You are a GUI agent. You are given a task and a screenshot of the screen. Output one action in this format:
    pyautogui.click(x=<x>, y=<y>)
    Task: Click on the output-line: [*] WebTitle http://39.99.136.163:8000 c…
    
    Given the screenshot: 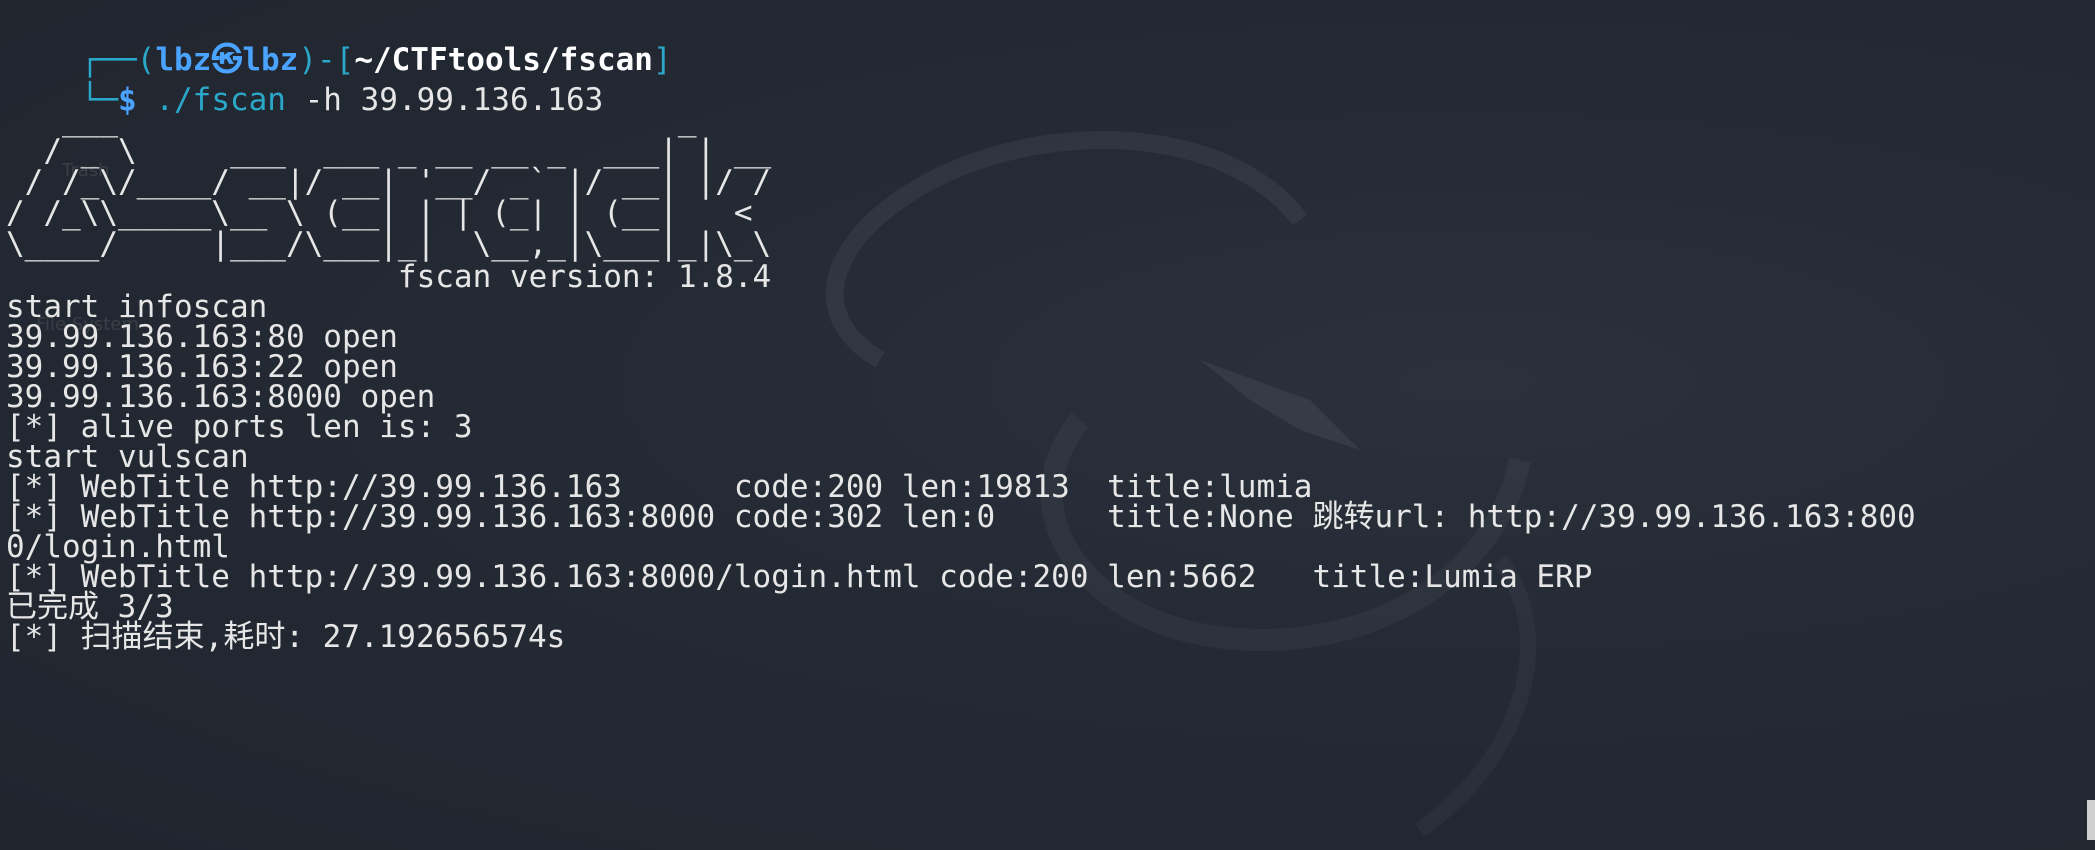 What is the action you would take?
    pyautogui.click(x=961, y=517)
    